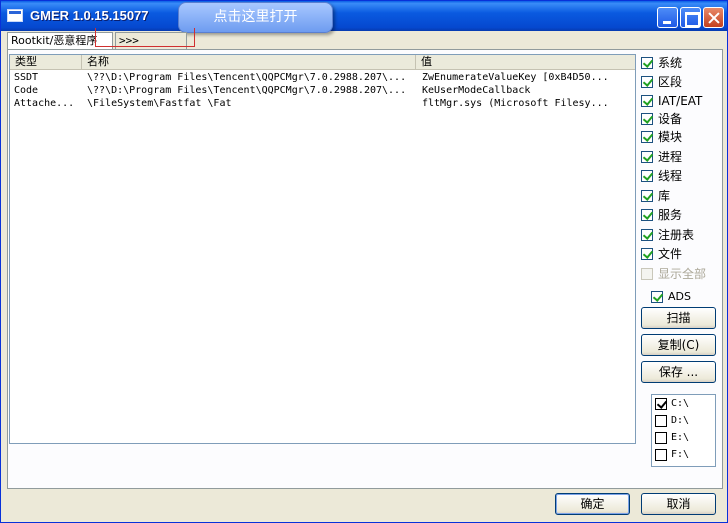  I want to click on option-iat-eat: IAT/EAT, so click(683, 101).